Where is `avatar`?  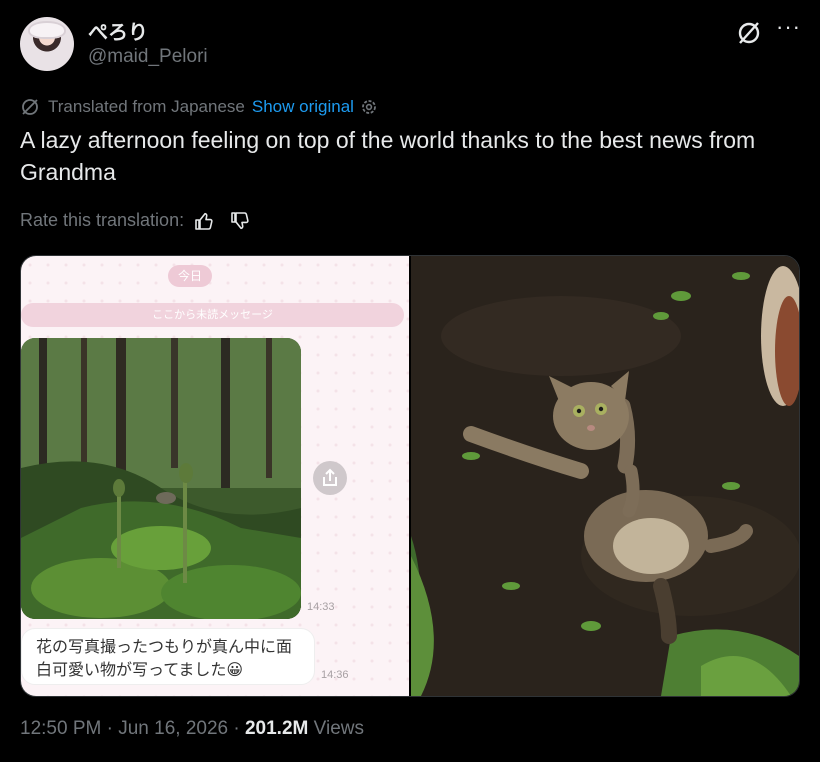 avatar is located at coordinates (47, 44).